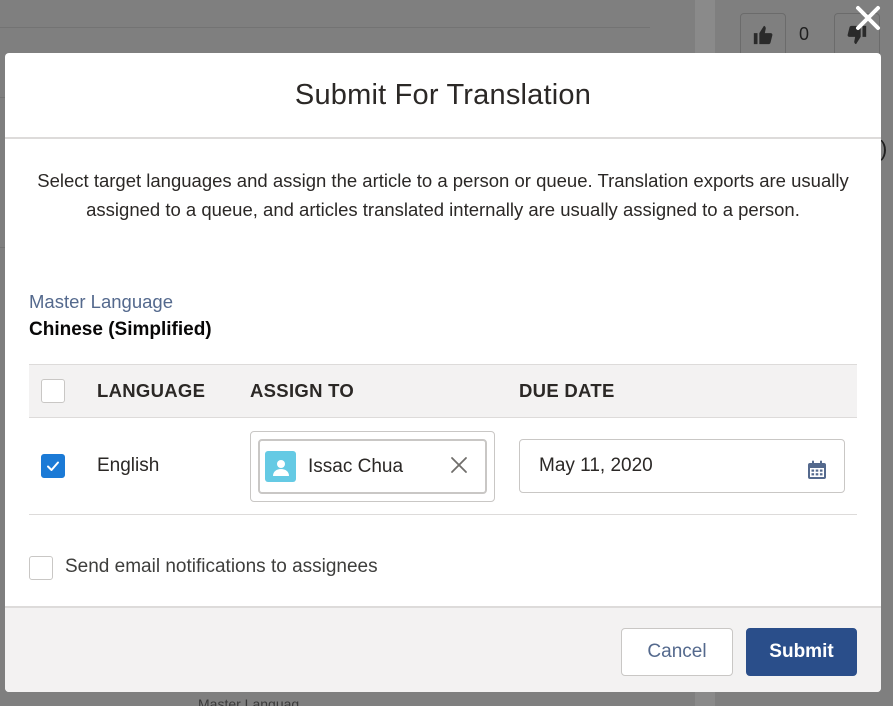 The width and height of the screenshot is (893, 706). I want to click on check-icon, so click(53, 466).